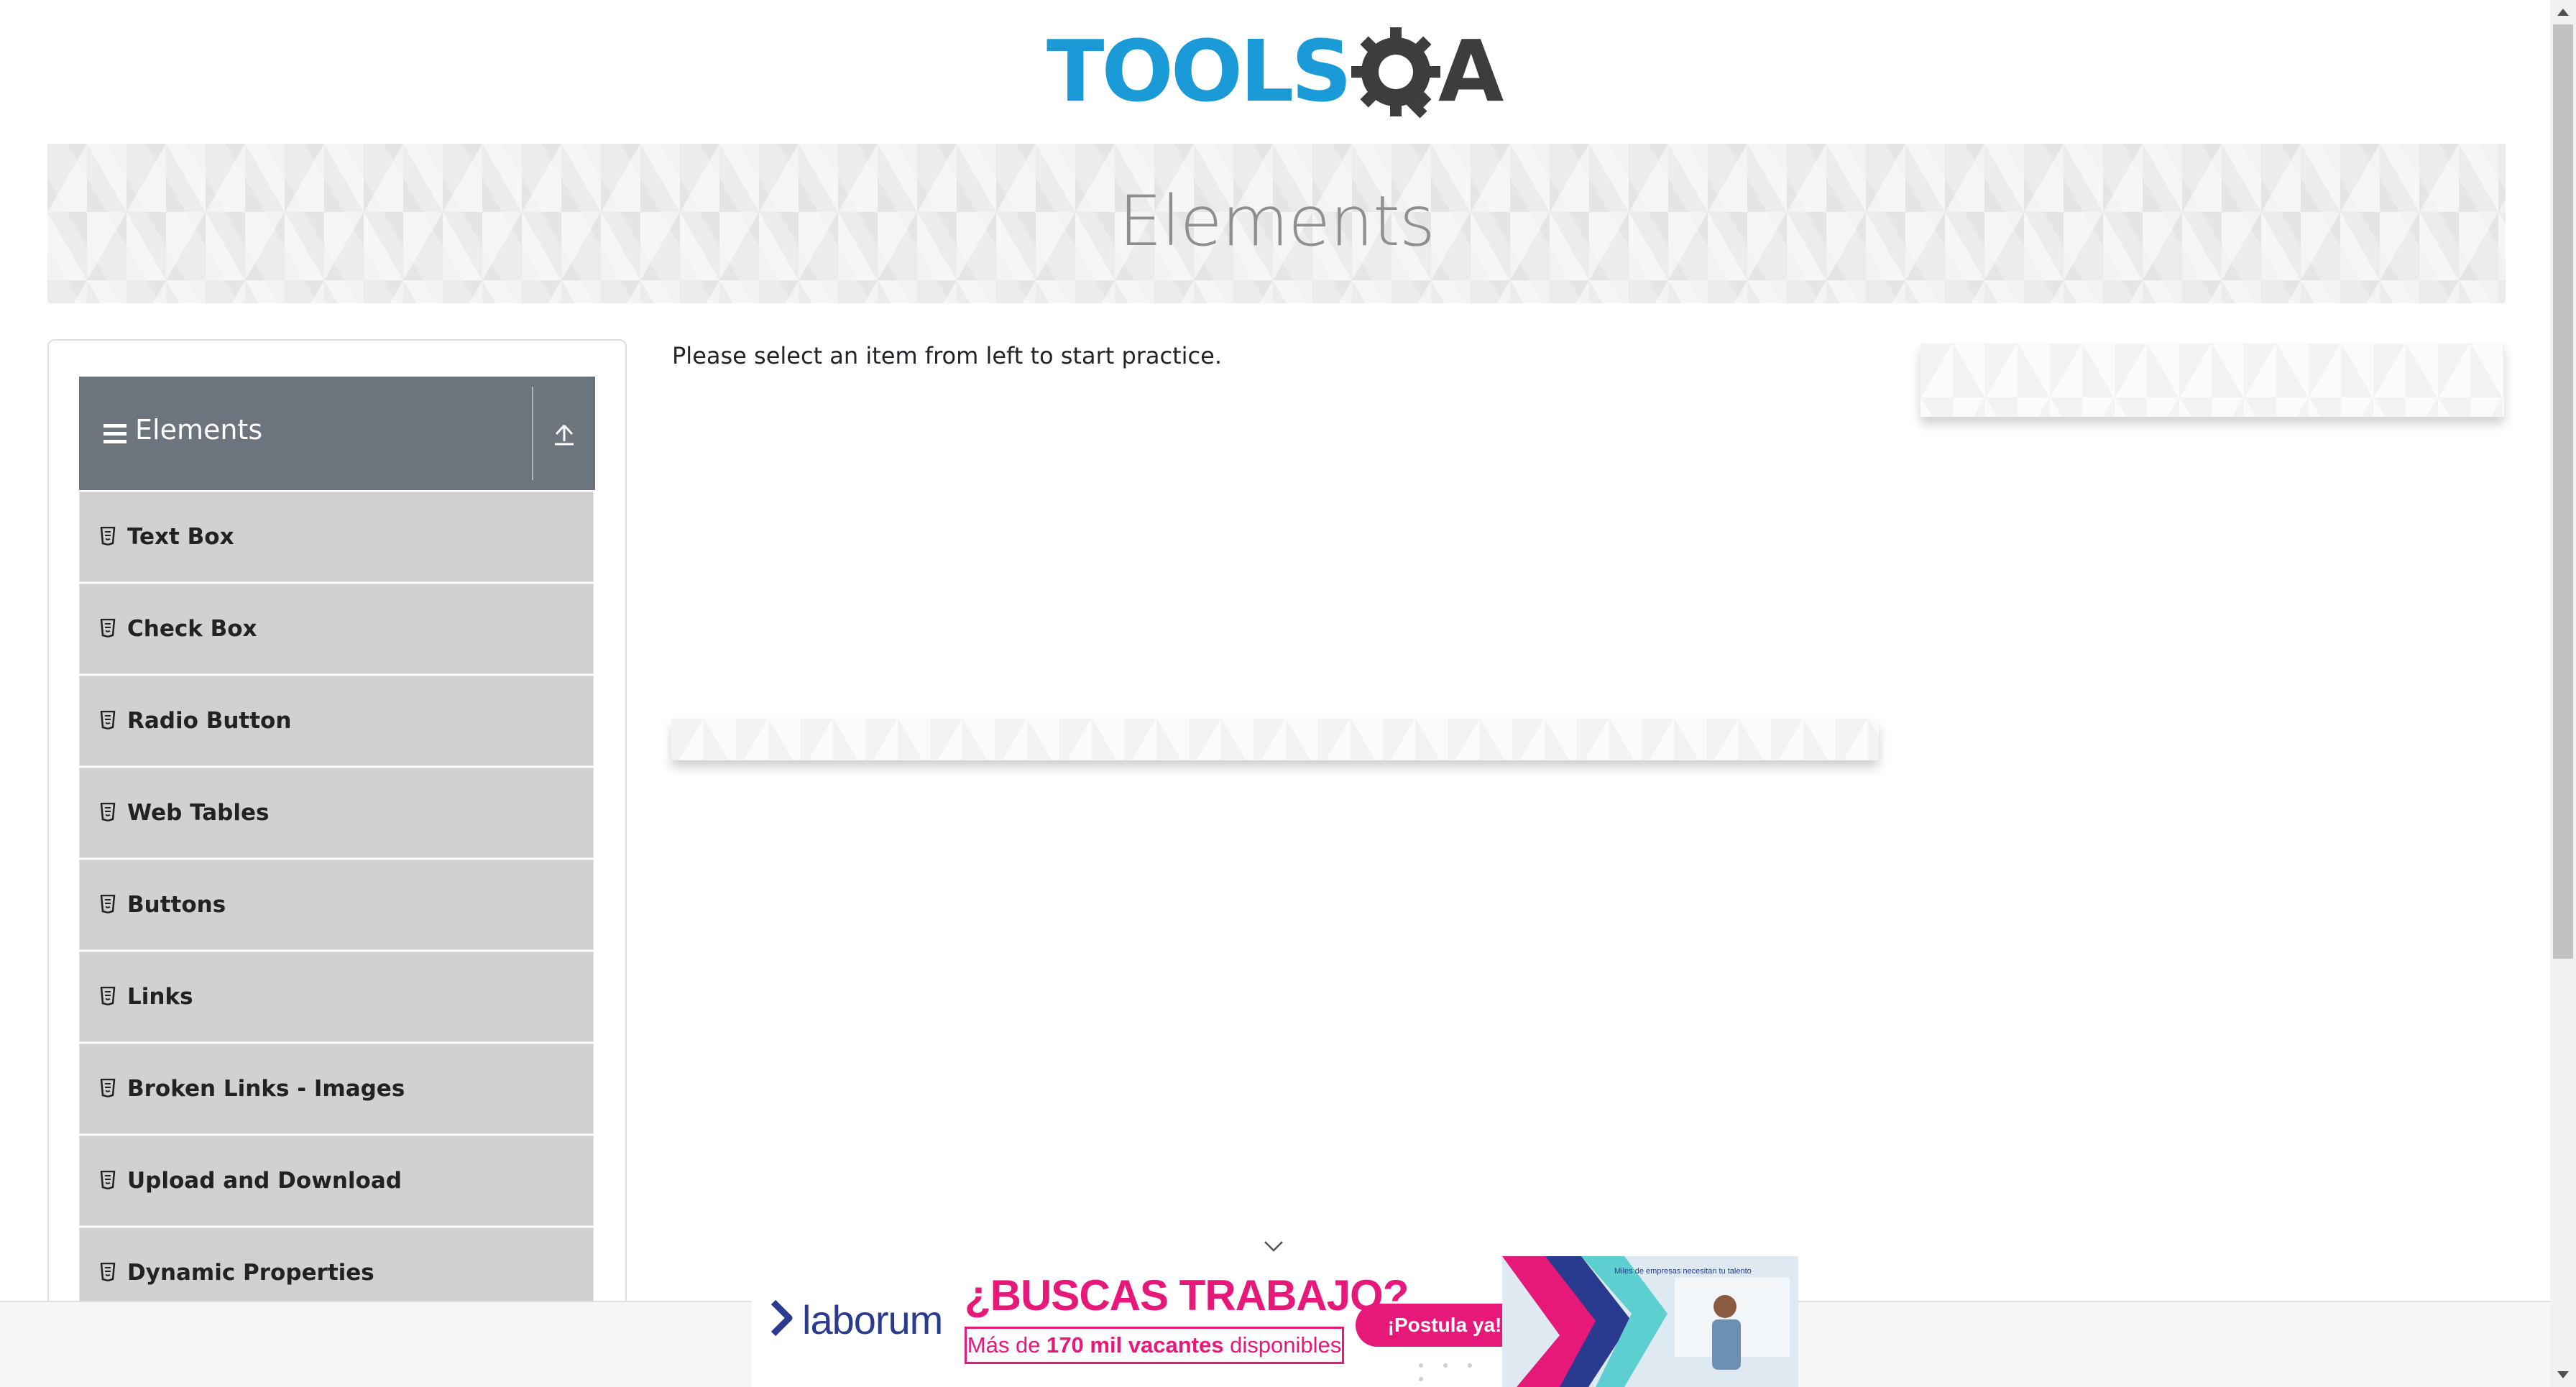 The width and height of the screenshot is (2576, 1387). Describe the element at coordinates (1135, 1345) in the screenshot. I see `ad-subline-bold: 170 mil vacantes` at that location.